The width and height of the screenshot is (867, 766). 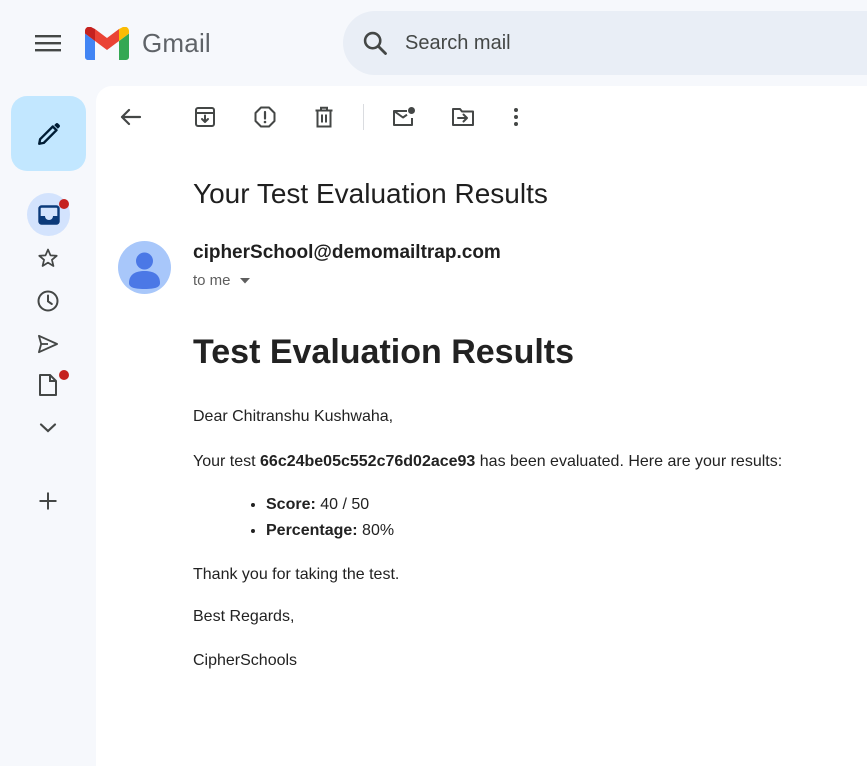 I want to click on gmail-m-icon, so click(x=107, y=43).